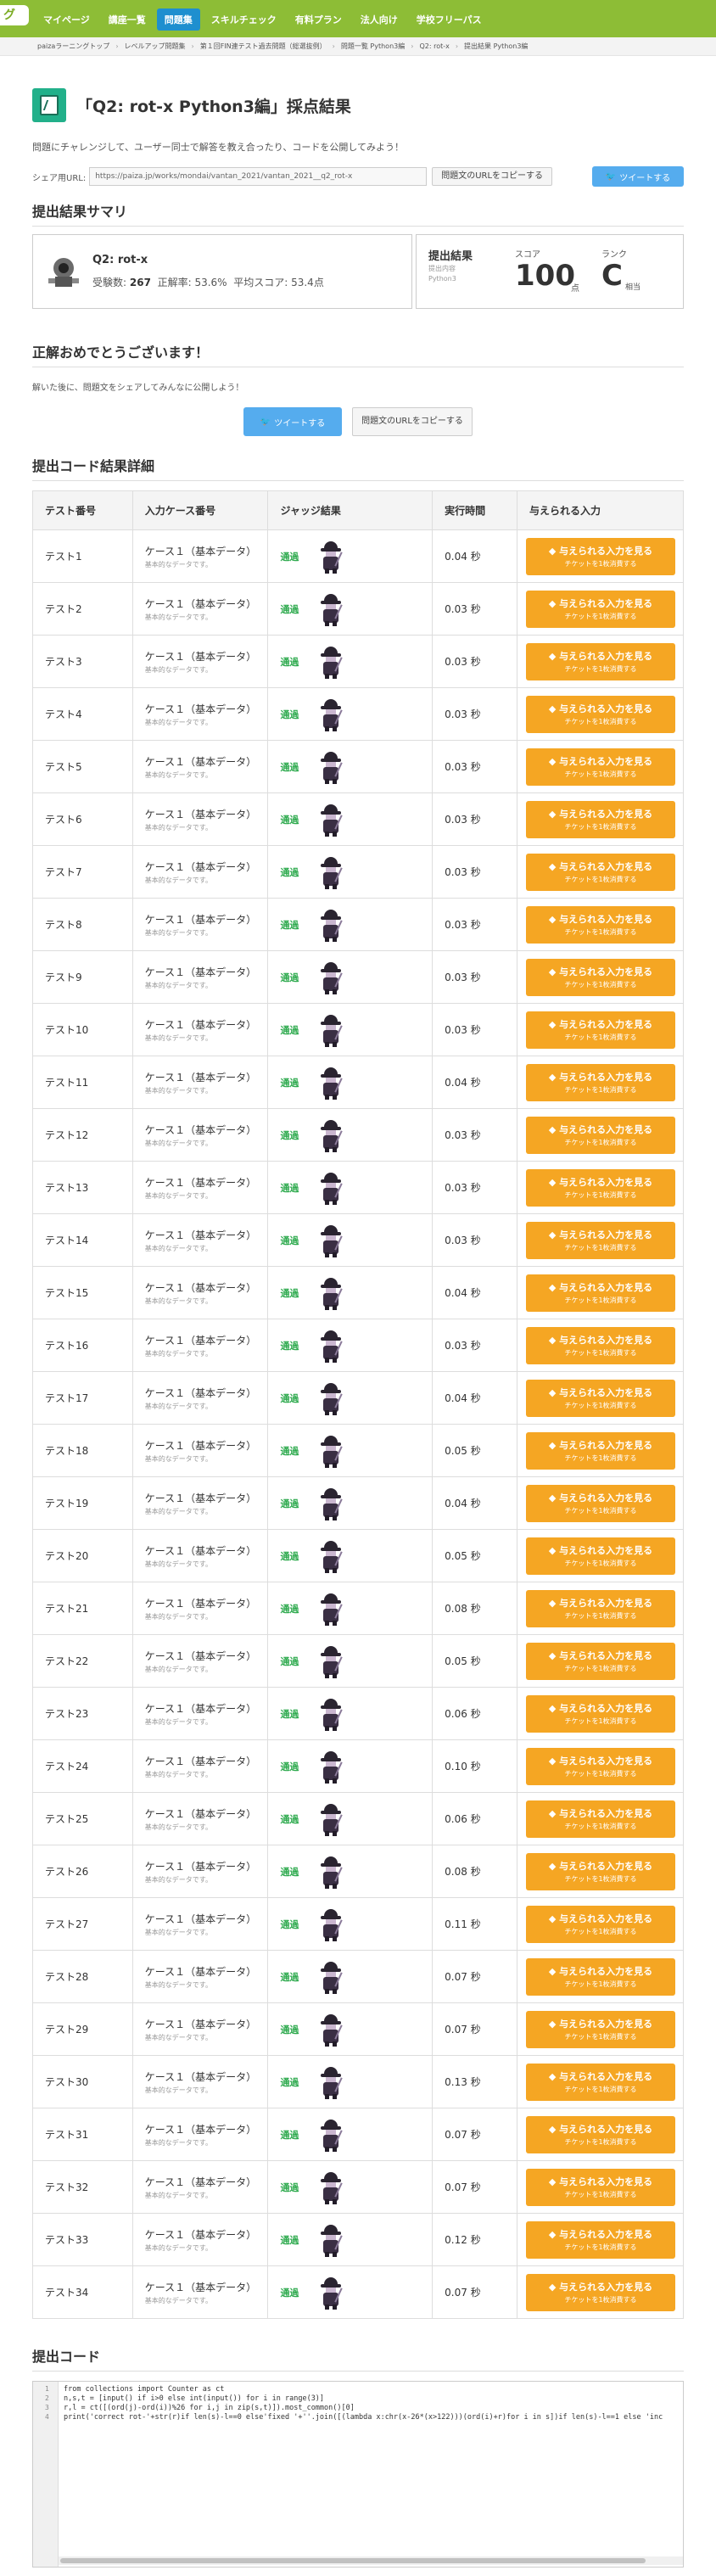 This screenshot has height=2576, width=716. What do you see at coordinates (200, 1555) in the screenshot?
I see `case-cell: ケース１（基本データ） 基本的なデータです。` at bounding box center [200, 1555].